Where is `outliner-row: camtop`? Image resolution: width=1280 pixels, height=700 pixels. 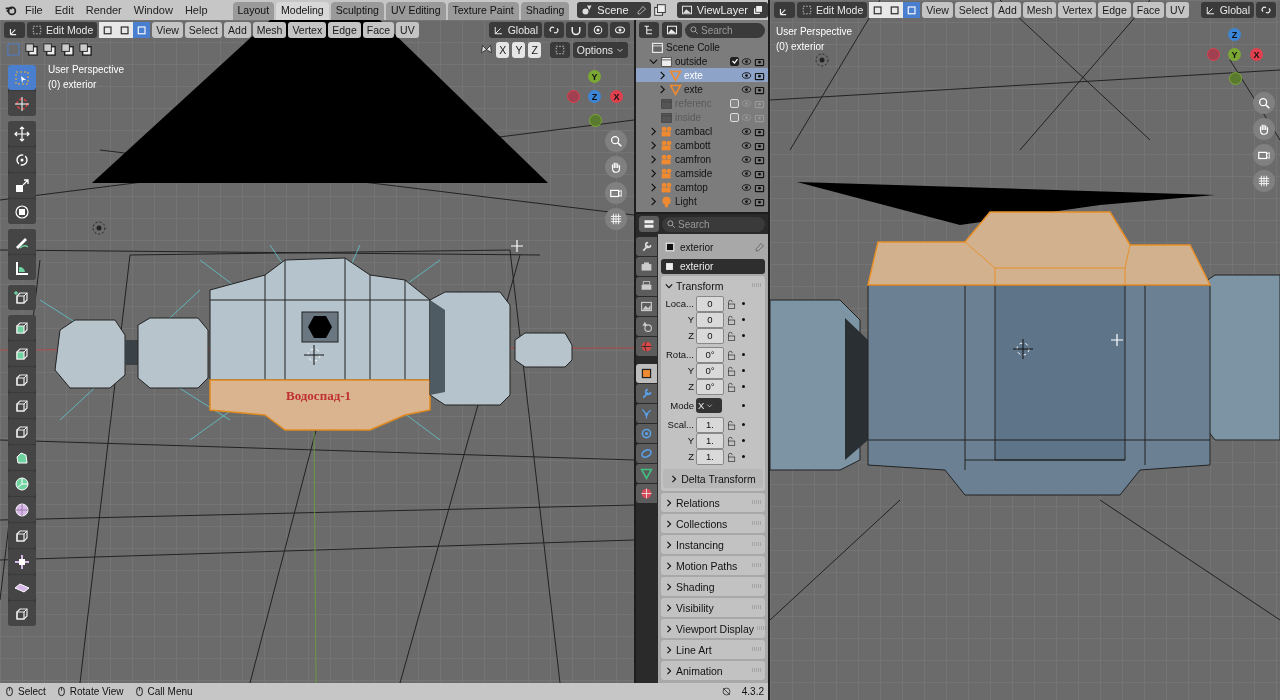
outliner-row: camtop is located at coordinates (702, 187).